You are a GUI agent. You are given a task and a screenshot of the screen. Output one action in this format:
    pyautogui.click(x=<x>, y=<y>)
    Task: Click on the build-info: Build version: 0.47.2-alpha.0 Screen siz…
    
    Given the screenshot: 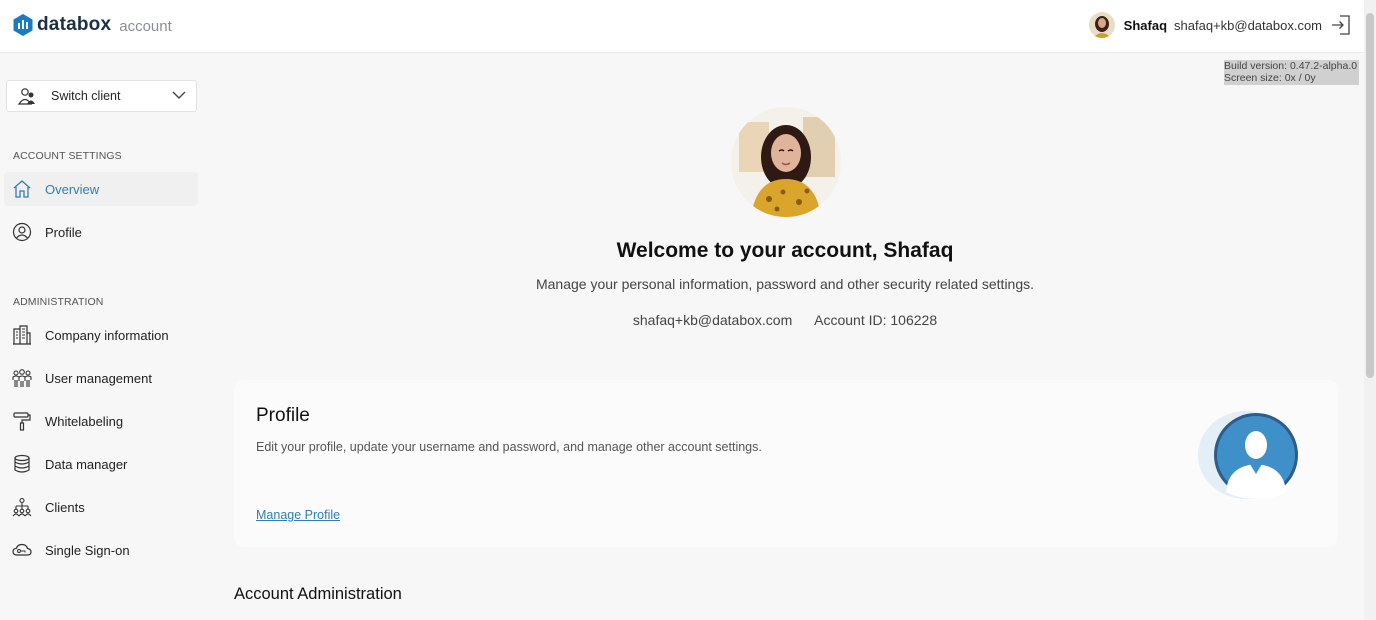 What is the action you would take?
    pyautogui.click(x=1291, y=72)
    